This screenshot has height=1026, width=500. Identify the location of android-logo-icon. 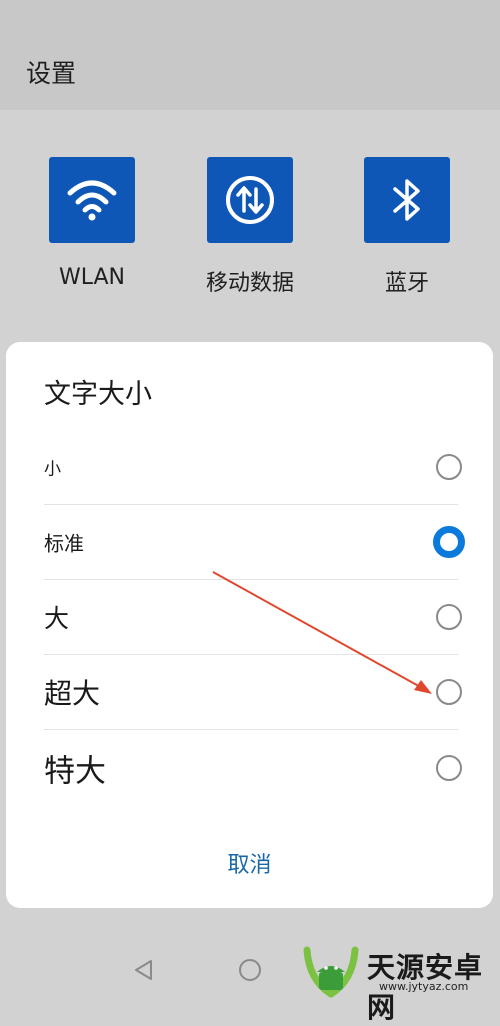
(331, 972).